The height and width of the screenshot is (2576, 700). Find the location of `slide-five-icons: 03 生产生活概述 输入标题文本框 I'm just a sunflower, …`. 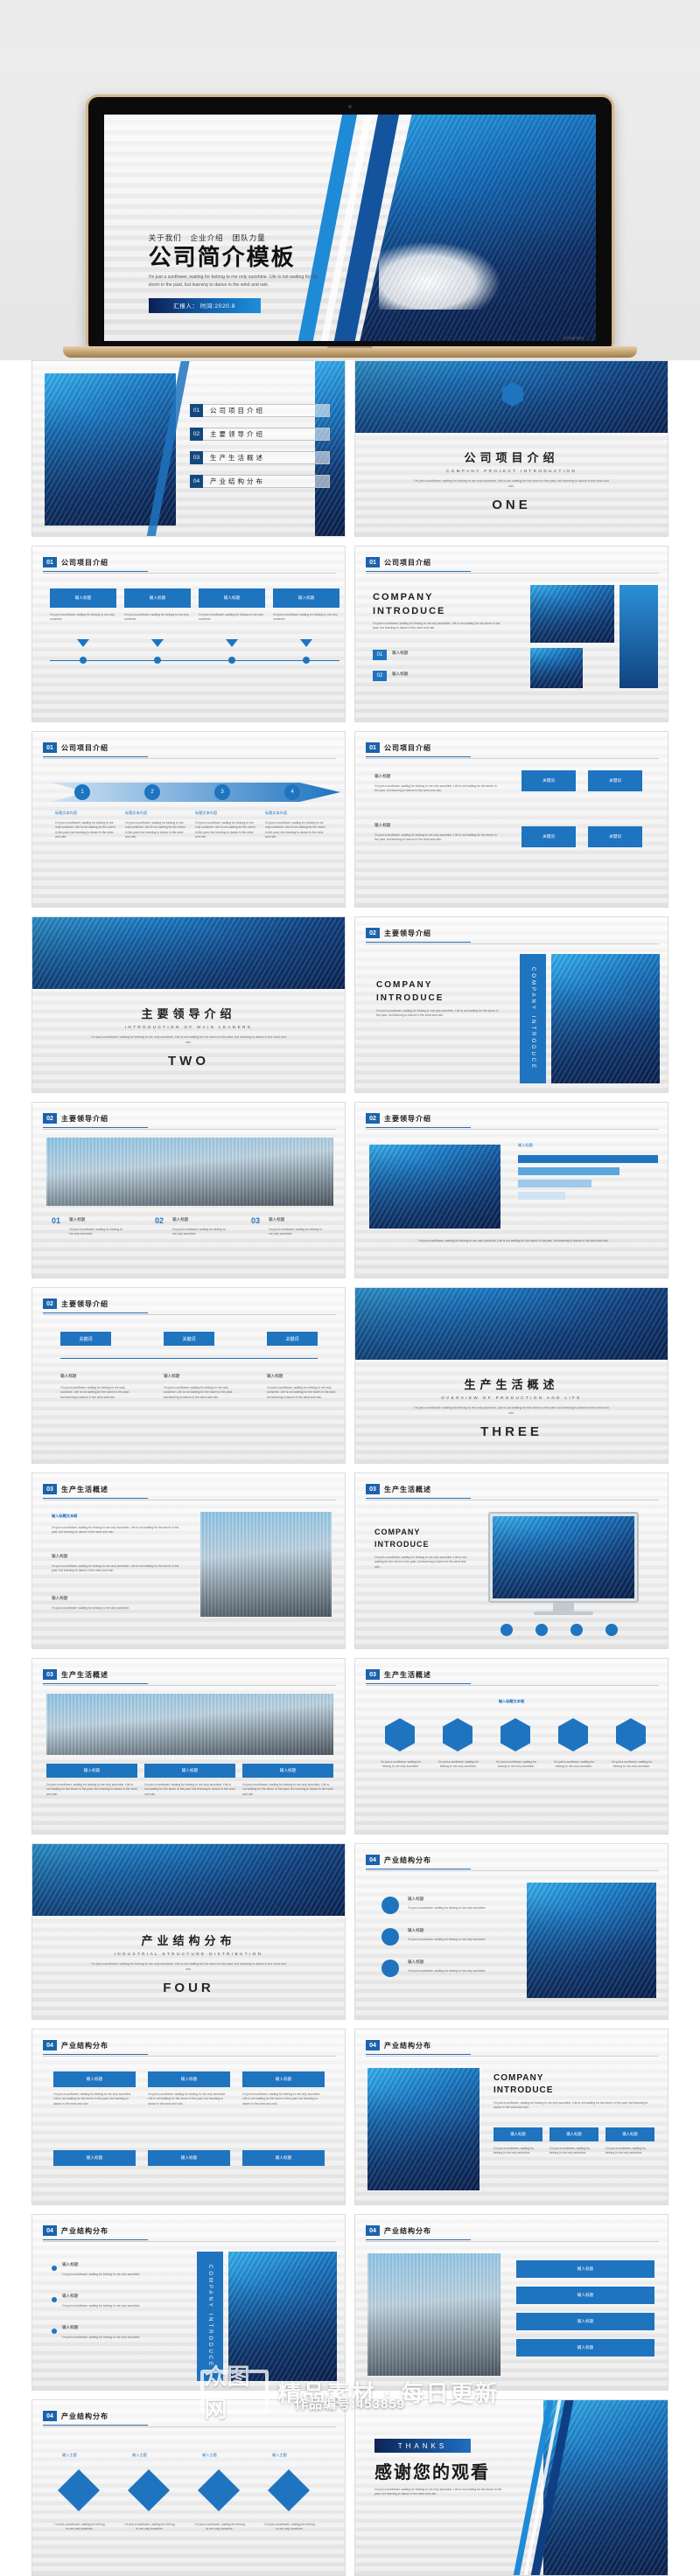

slide-five-icons: 03 生产生活概述 输入标题文本框 I'm just a sunflower, … is located at coordinates (511, 1746).